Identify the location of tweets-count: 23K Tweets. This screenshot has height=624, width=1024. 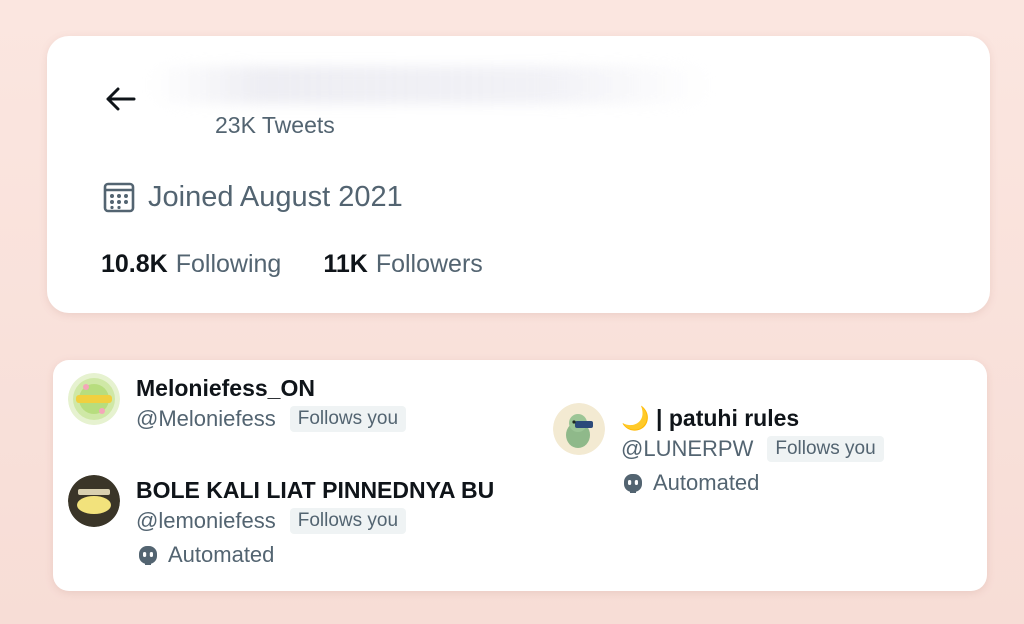
(275, 125).